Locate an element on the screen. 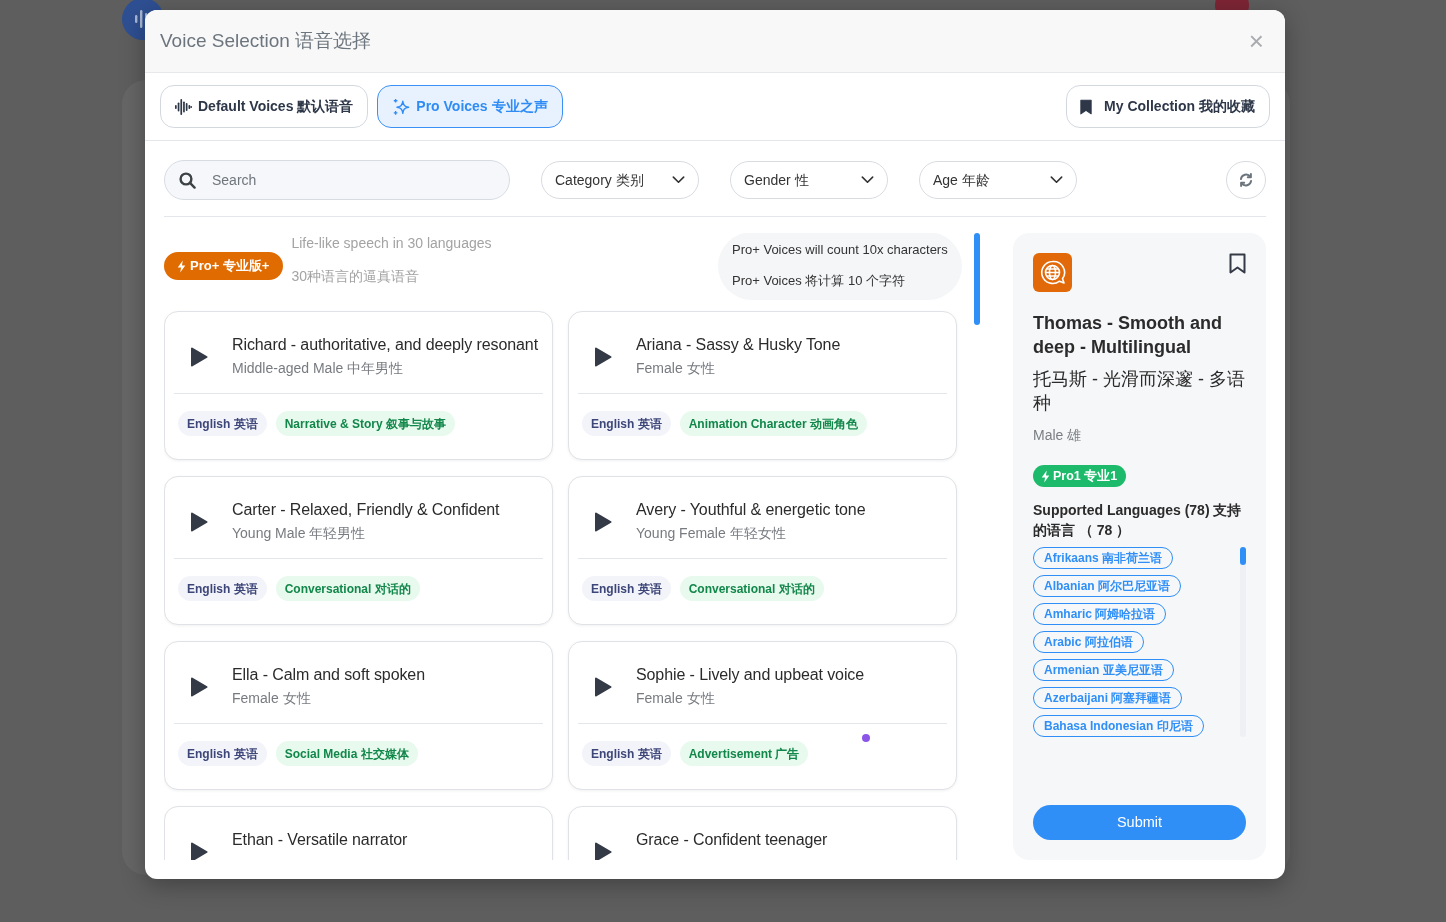 Image resolution: width=1446 pixels, height=922 pixels. search-icon is located at coordinates (187, 180).